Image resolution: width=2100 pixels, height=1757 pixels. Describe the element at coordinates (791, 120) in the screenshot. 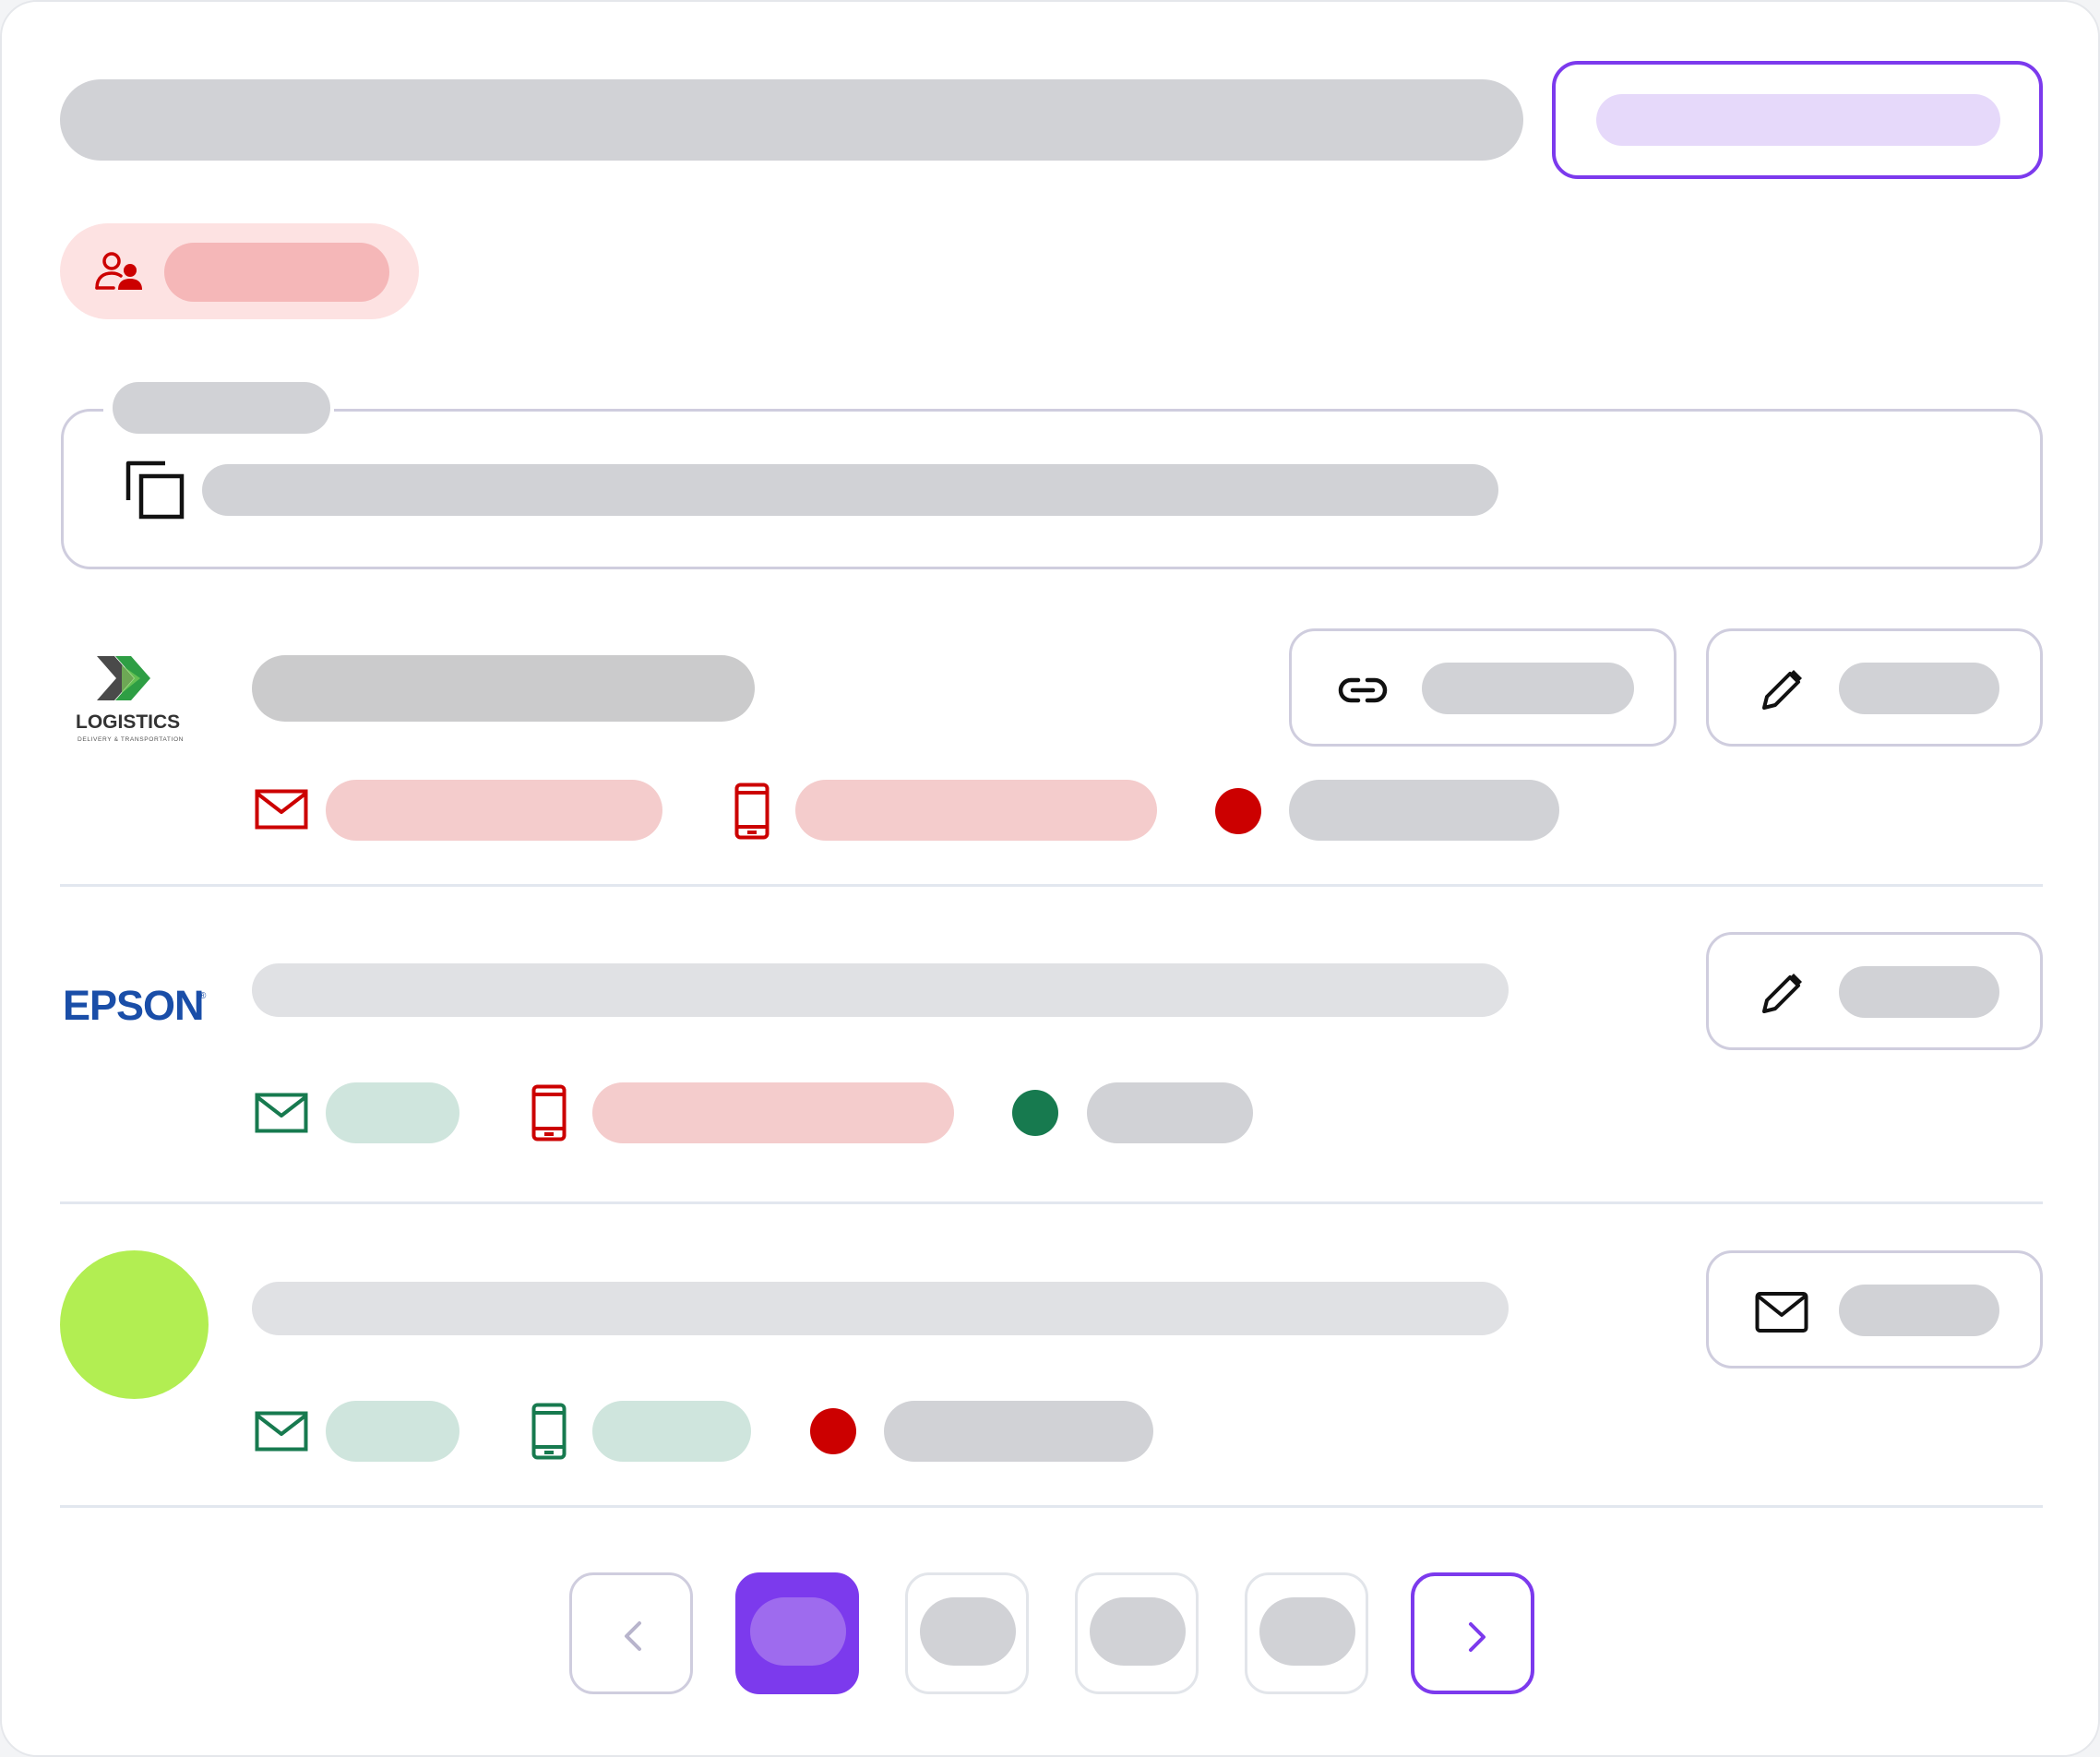

I see `search-input` at that location.